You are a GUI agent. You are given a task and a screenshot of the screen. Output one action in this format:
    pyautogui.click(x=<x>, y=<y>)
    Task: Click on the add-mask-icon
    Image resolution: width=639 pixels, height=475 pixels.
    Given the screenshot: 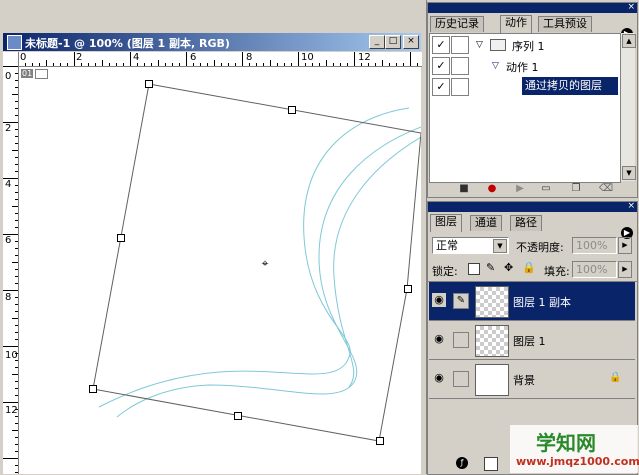 What is the action you would take?
    pyautogui.click(x=491, y=464)
    